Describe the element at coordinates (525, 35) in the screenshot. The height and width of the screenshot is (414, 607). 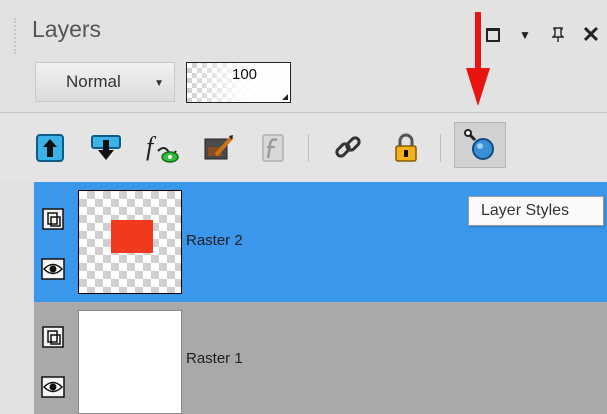
I see `dropdown-icon: ▼` at that location.